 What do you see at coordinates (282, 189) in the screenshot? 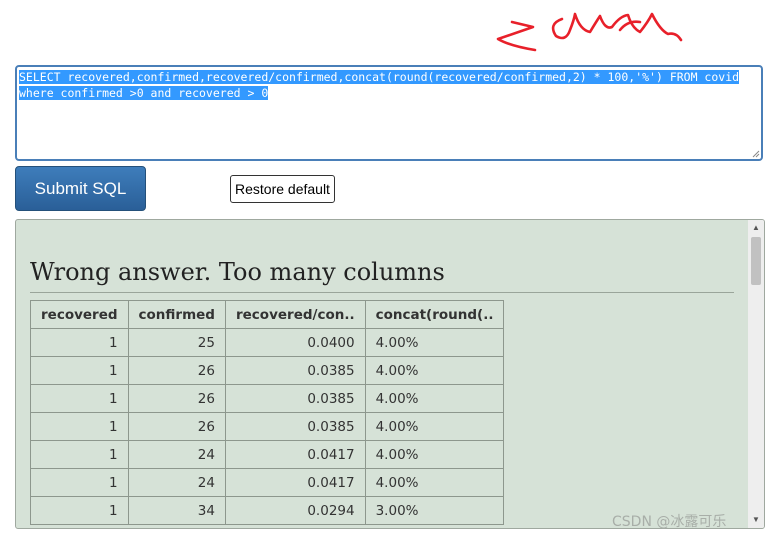
I see `restore-default-button: Restore default` at bounding box center [282, 189].